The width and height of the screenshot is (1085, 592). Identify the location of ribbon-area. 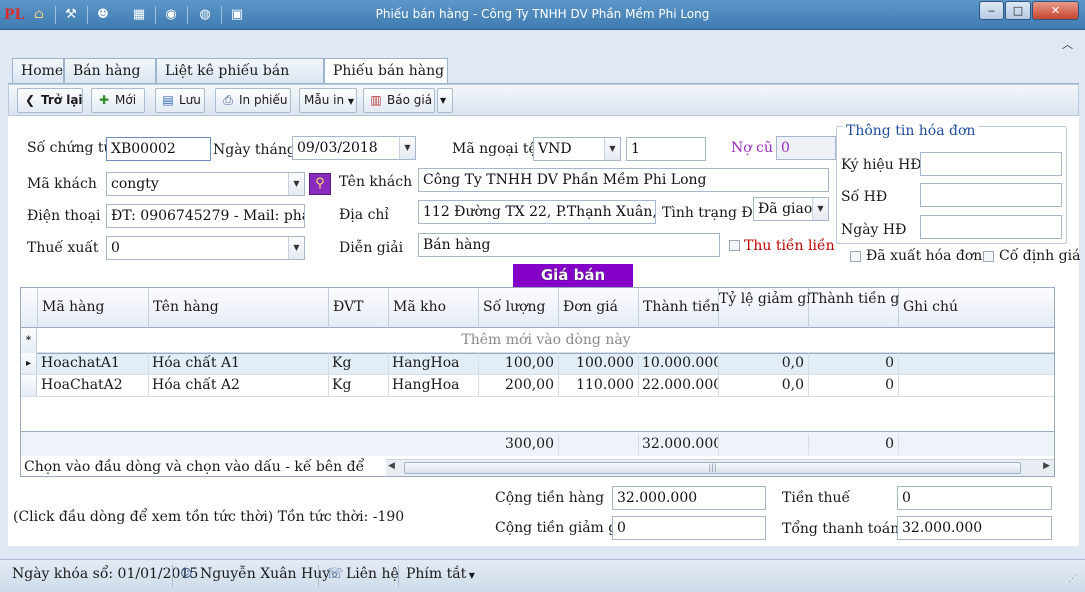
(542, 44).